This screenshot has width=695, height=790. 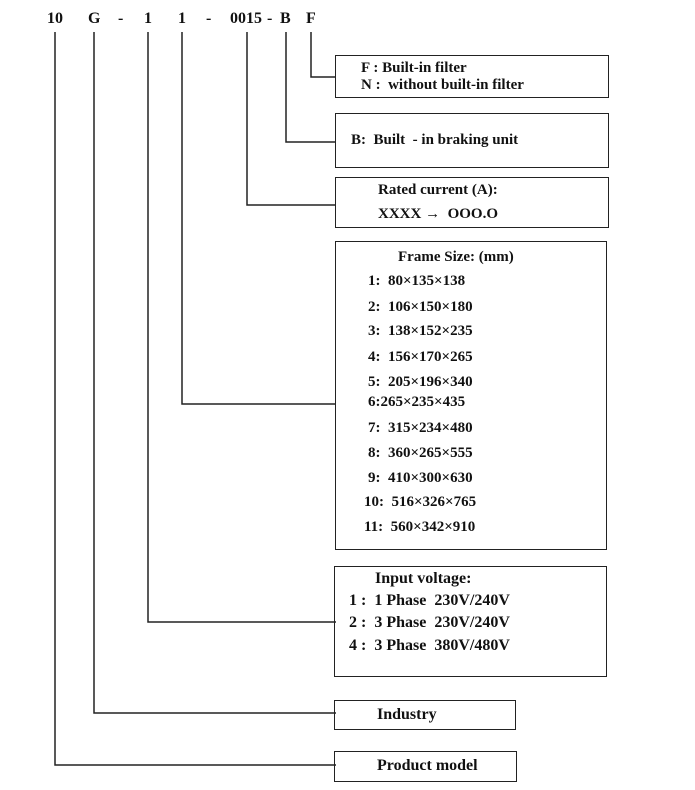 I want to click on industry-box: Industry, so click(x=425, y=715).